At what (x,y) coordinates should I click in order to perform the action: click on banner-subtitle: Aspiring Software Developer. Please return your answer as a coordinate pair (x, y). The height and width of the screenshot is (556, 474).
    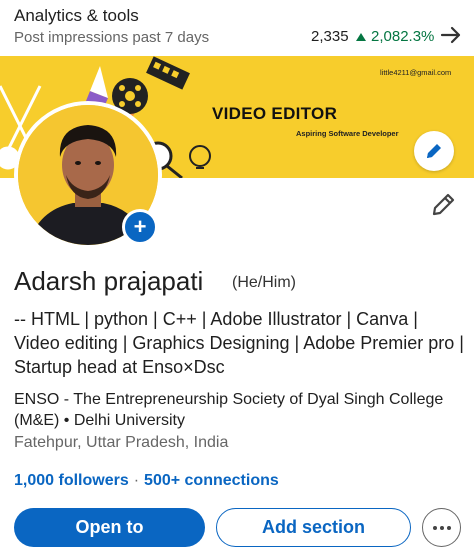
    Looking at the image, I should click on (347, 133).